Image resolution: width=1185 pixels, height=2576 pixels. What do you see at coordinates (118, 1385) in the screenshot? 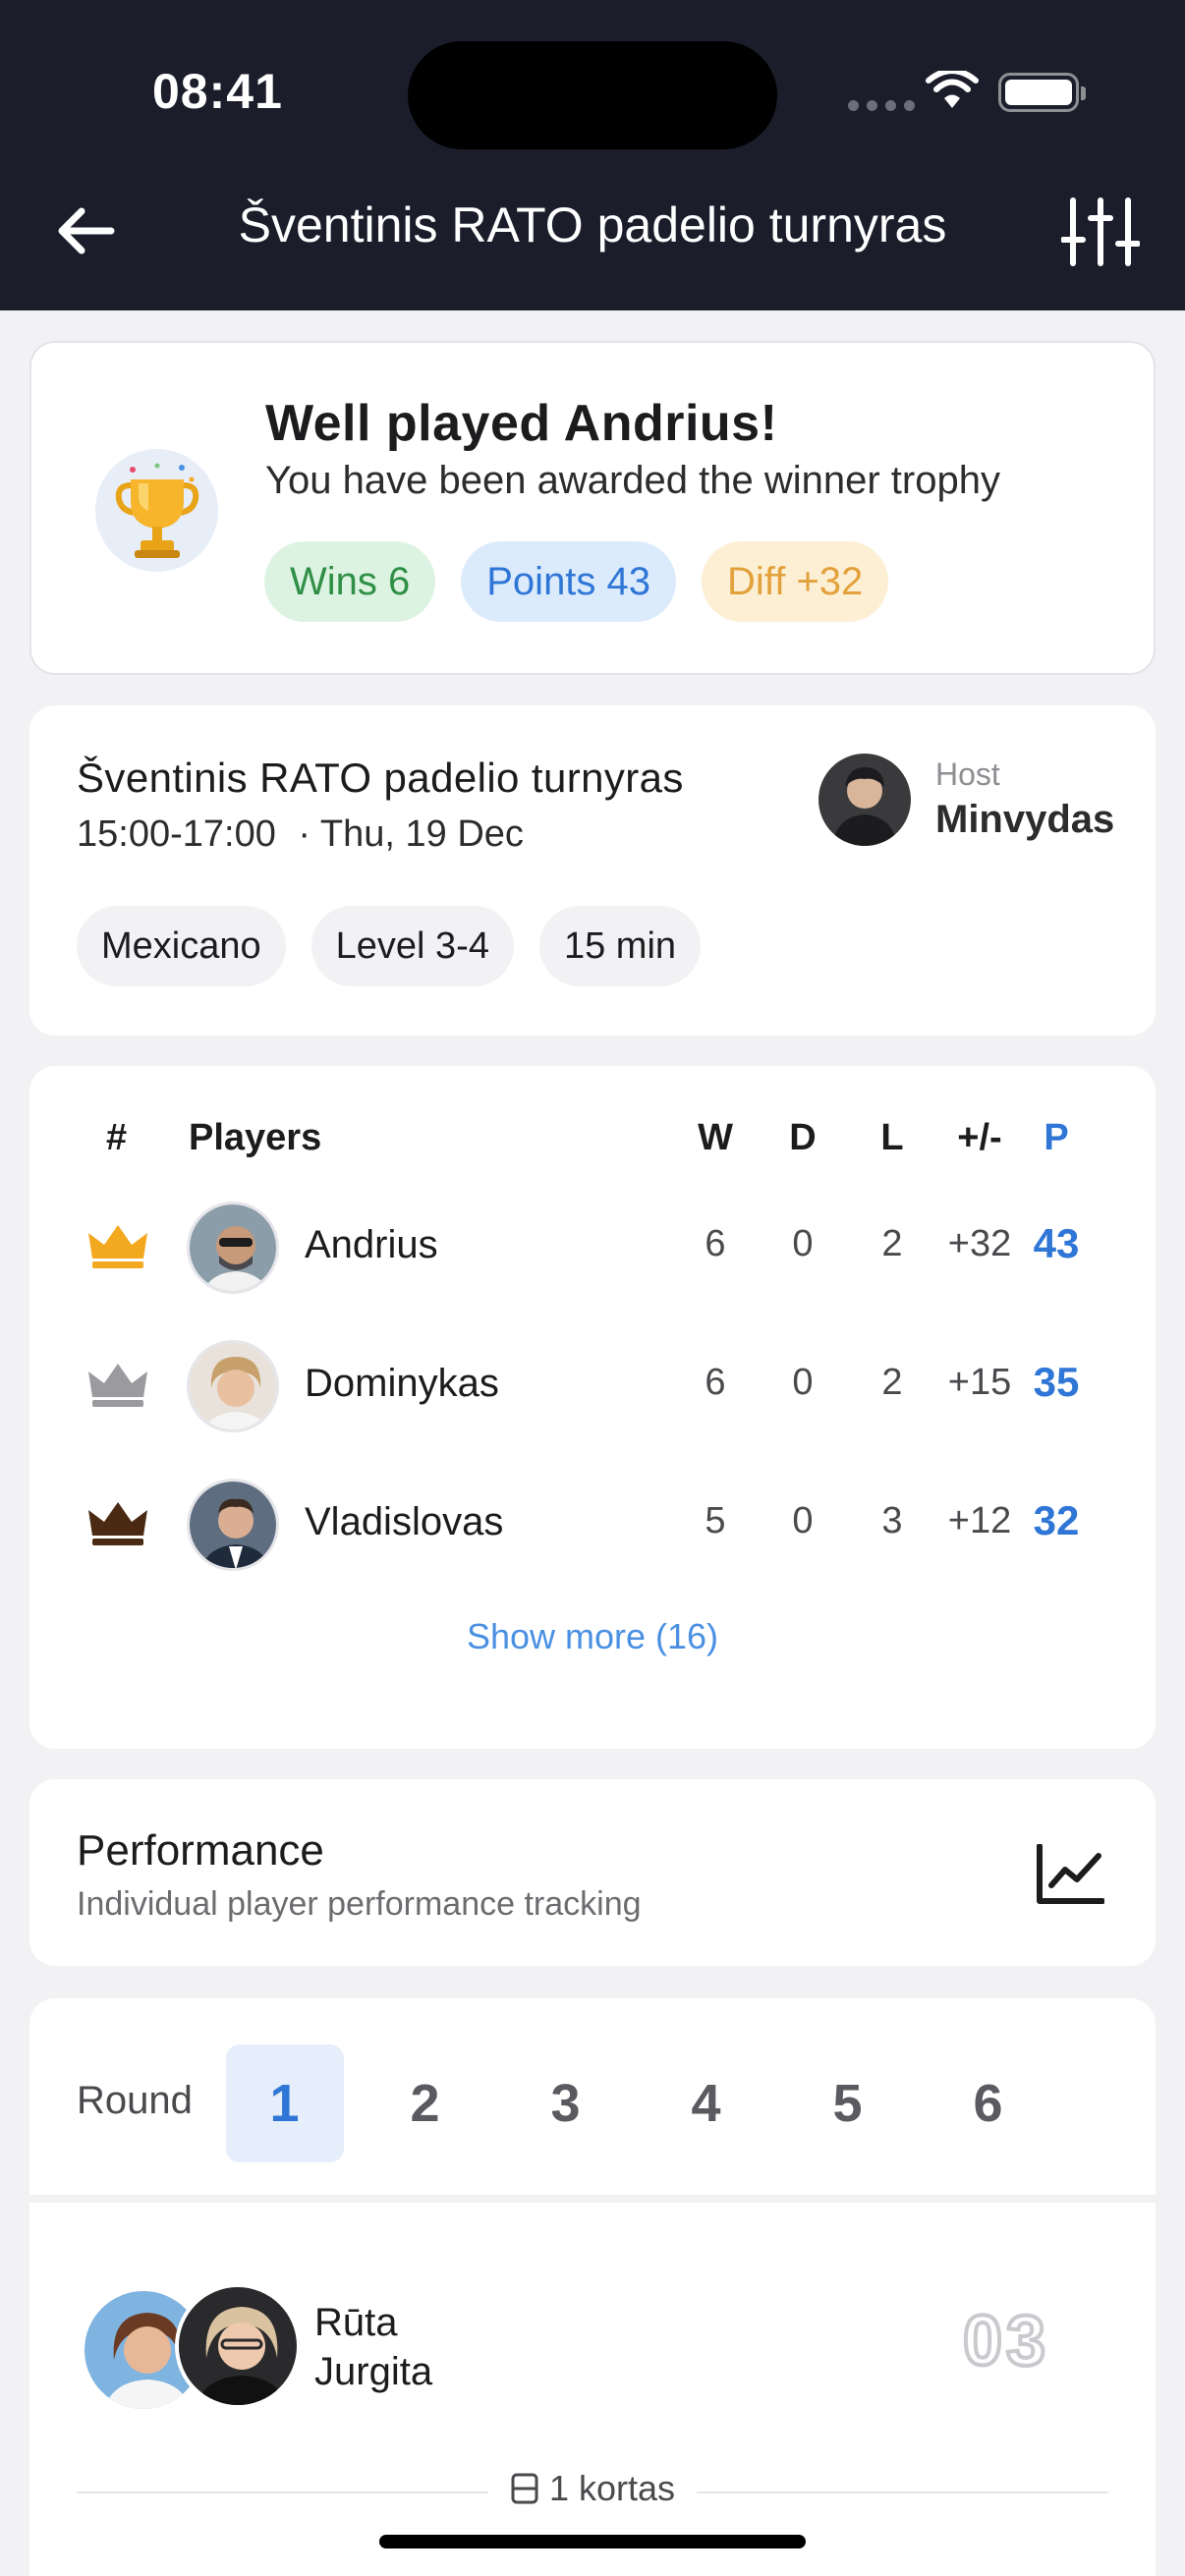
I see `silver-crown-icon` at bounding box center [118, 1385].